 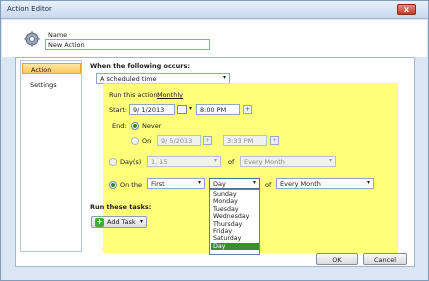 I want to click on name-input: New Action, so click(x=127, y=44).